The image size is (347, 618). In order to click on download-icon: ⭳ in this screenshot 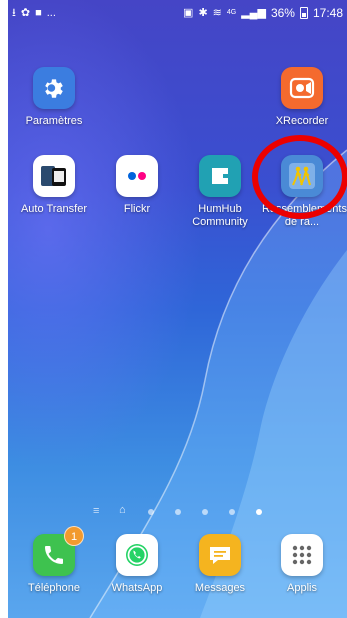, I will do `click(14, 13)`.